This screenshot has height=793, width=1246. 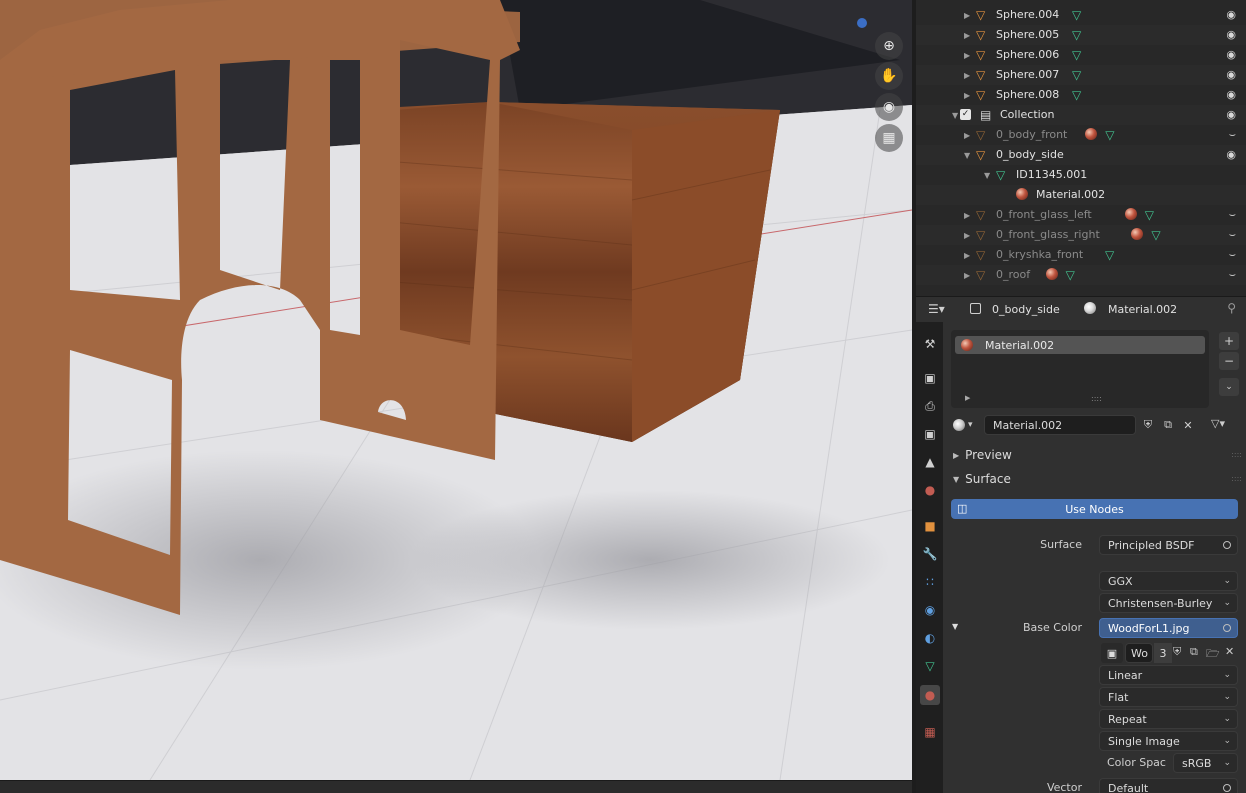 I want to click on image-duplicate-icon: ⧉, so click(x=1194, y=652).